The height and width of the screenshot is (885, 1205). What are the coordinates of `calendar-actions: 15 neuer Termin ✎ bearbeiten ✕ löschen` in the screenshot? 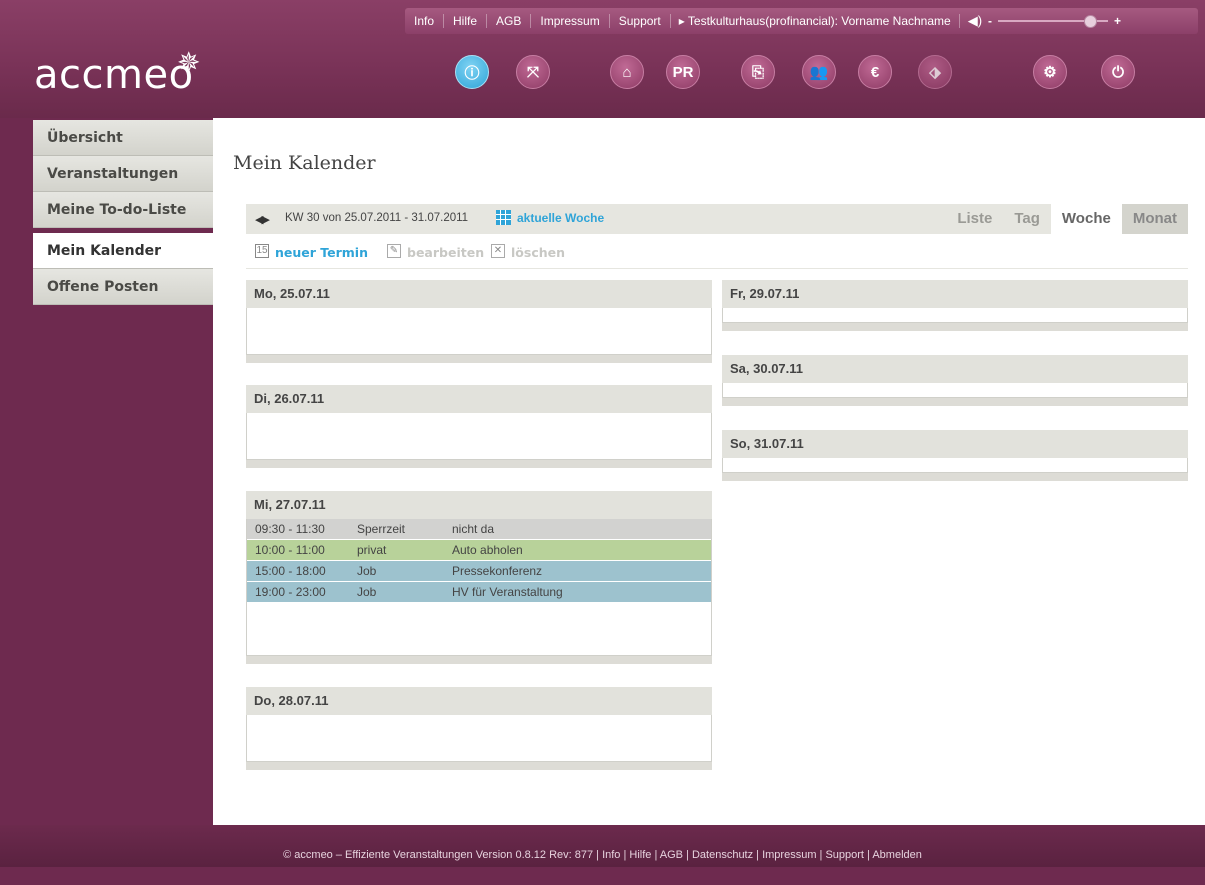 It's located at (717, 253).